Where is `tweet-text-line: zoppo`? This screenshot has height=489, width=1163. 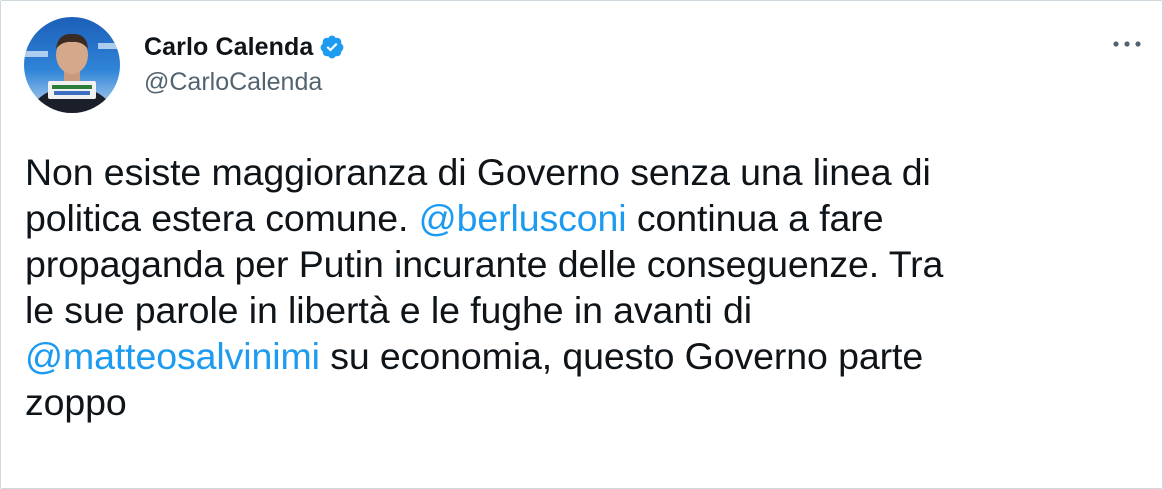 tweet-text-line: zoppo is located at coordinates (585, 402).